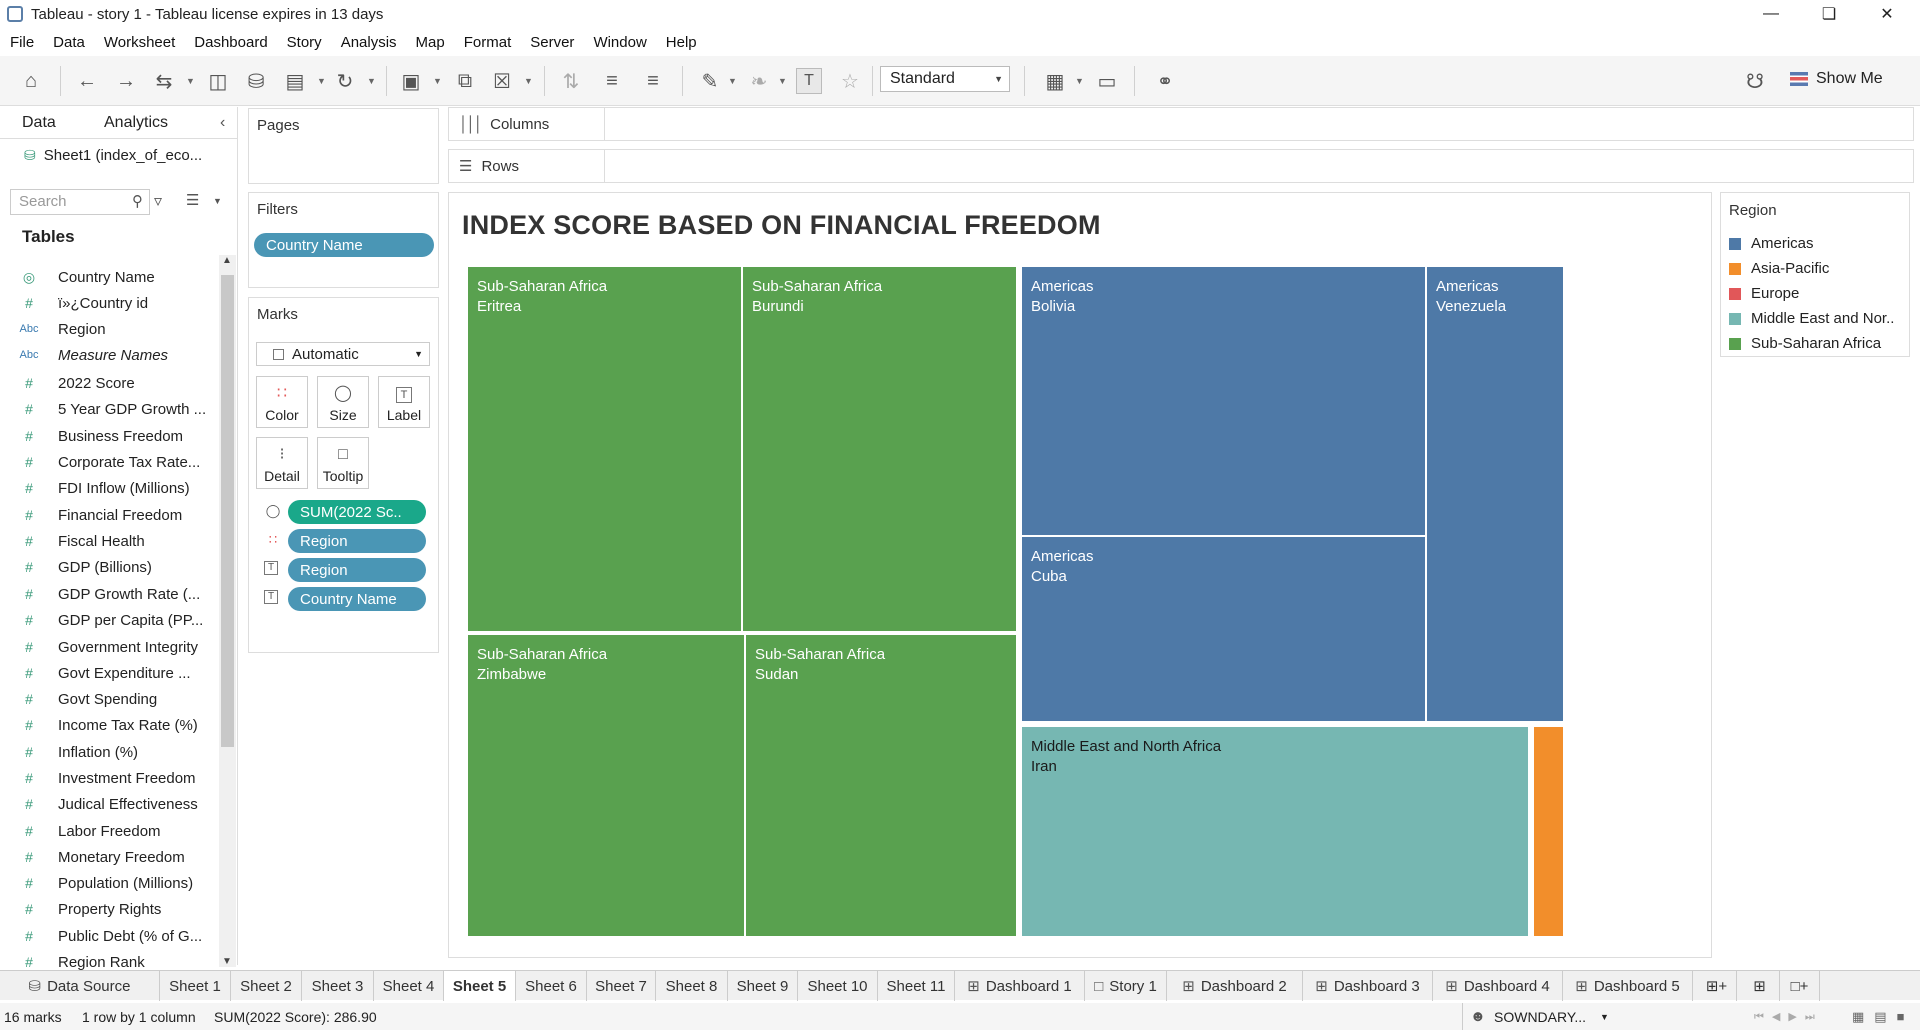 This screenshot has height=1030, width=1920. Describe the element at coordinates (107, 699) in the screenshot. I see `field-item: # Govt Spending` at that location.